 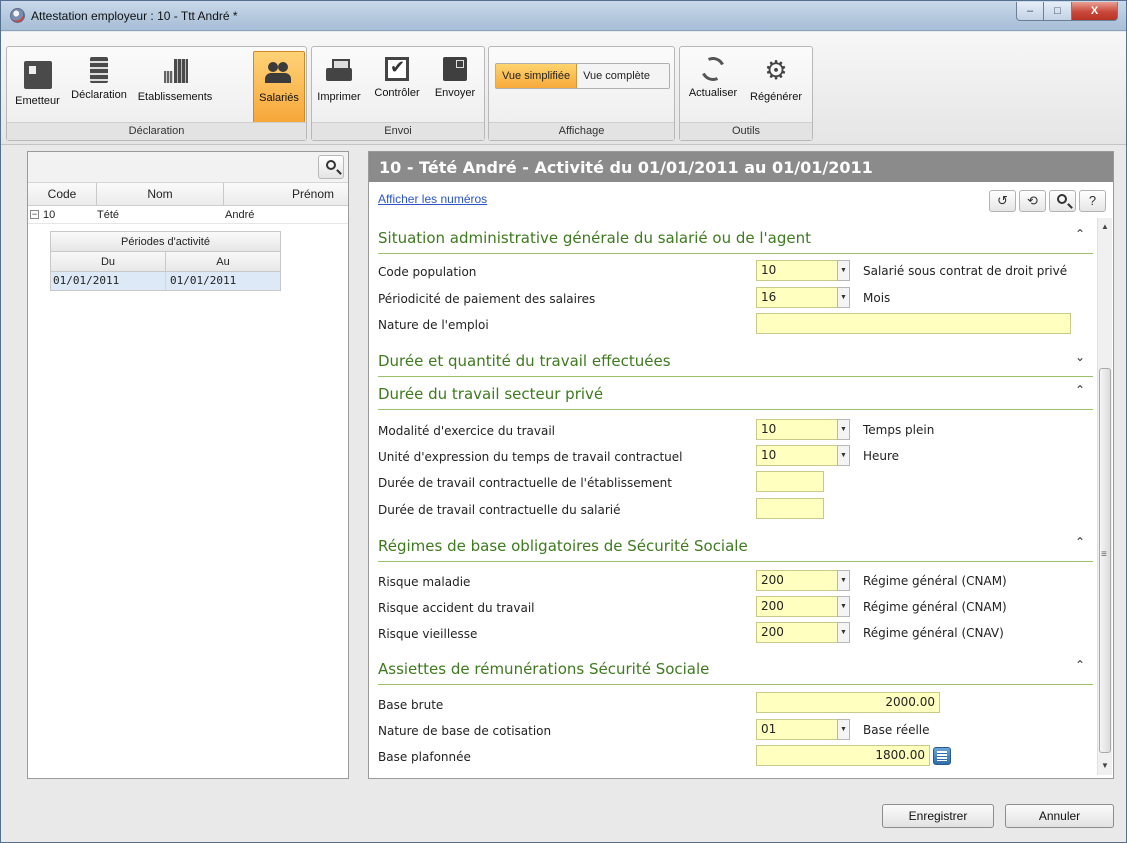 What do you see at coordinates (37, 75) in the screenshot?
I see `id-card-icon` at bounding box center [37, 75].